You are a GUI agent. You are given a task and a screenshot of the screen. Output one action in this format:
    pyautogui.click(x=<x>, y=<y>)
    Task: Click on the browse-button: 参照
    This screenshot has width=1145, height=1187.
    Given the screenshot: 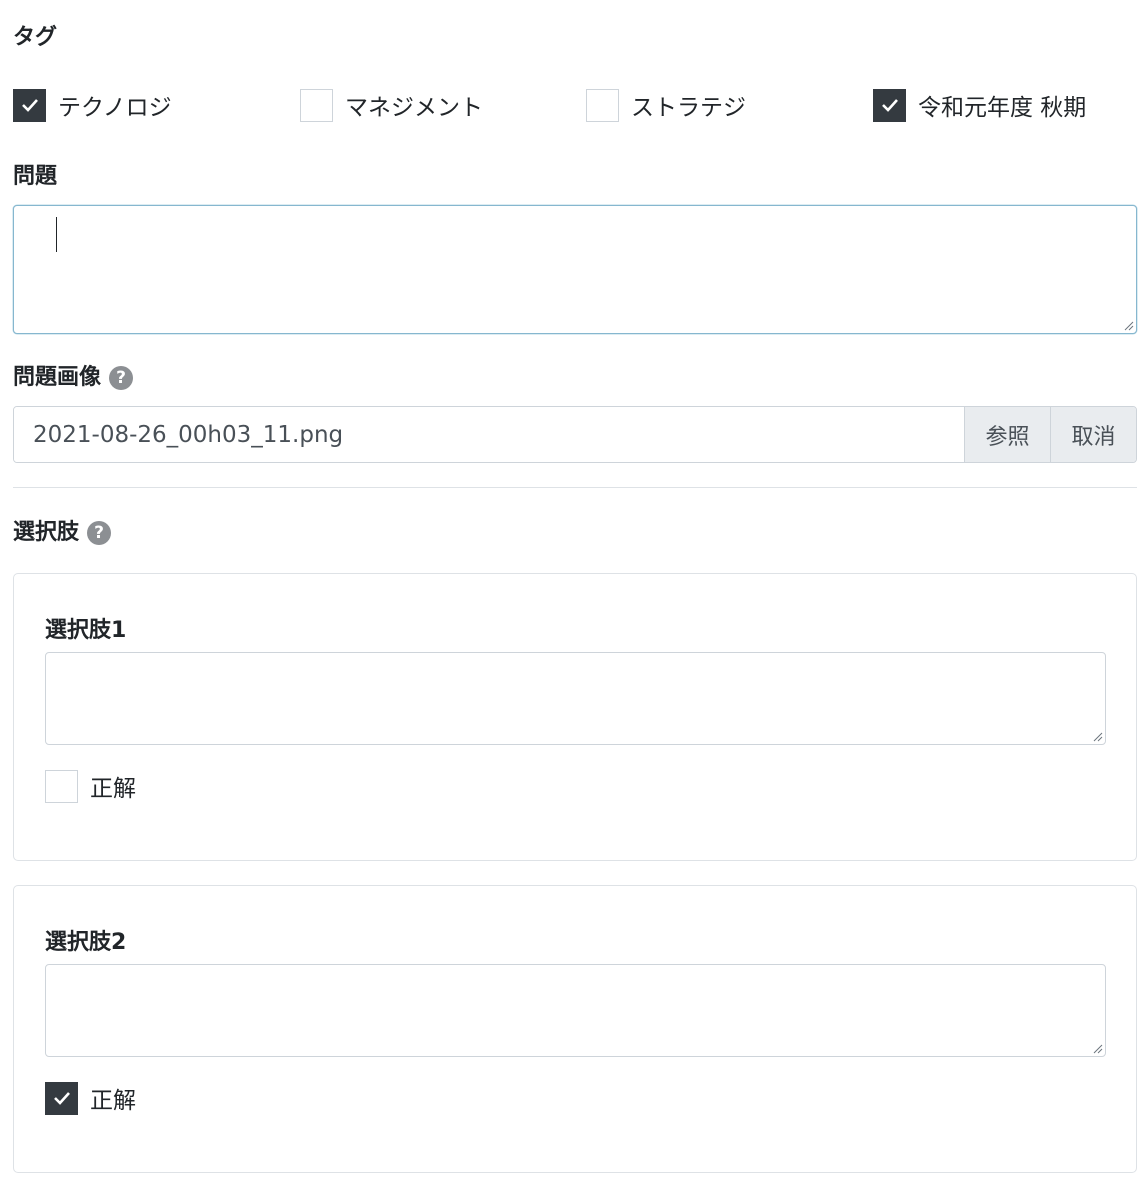 What is the action you would take?
    pyautogui.click(x=1007, y=434)
    